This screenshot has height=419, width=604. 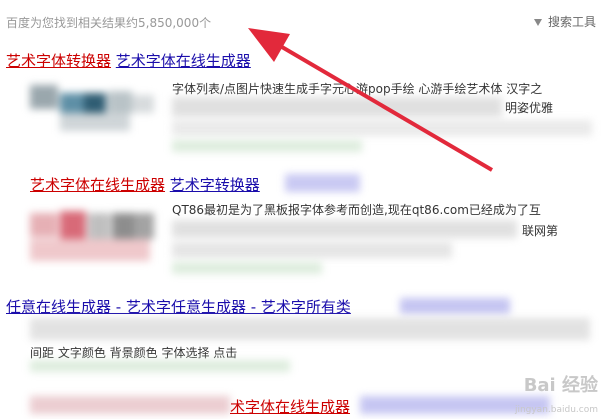 I want to click on watermark-logo: Bai 经验, so click(x=560, y=385).